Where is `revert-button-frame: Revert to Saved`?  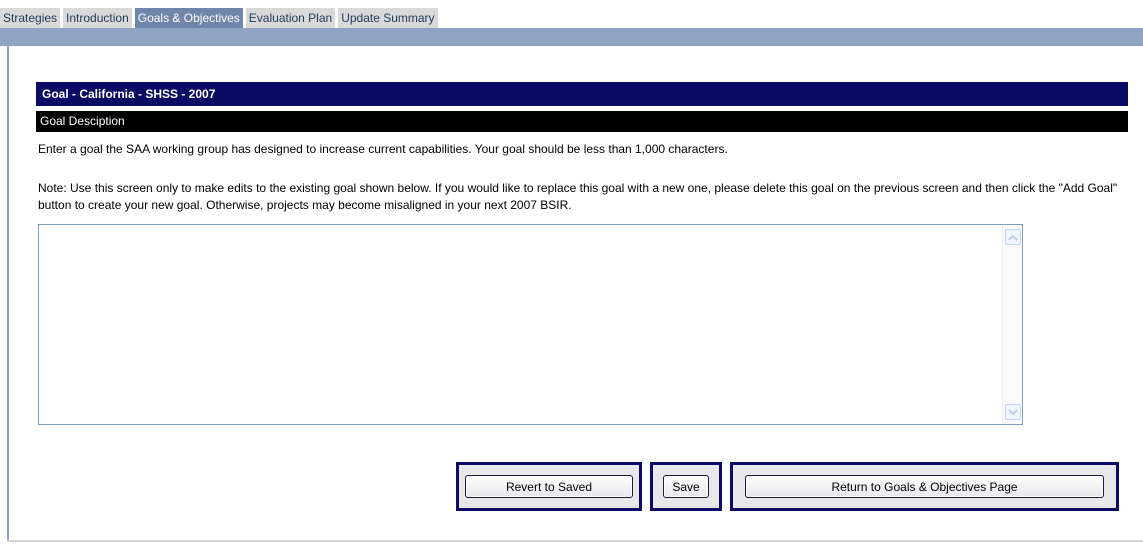
revert-button-frame: Revert to Saved is located at coordinates (549, 486).